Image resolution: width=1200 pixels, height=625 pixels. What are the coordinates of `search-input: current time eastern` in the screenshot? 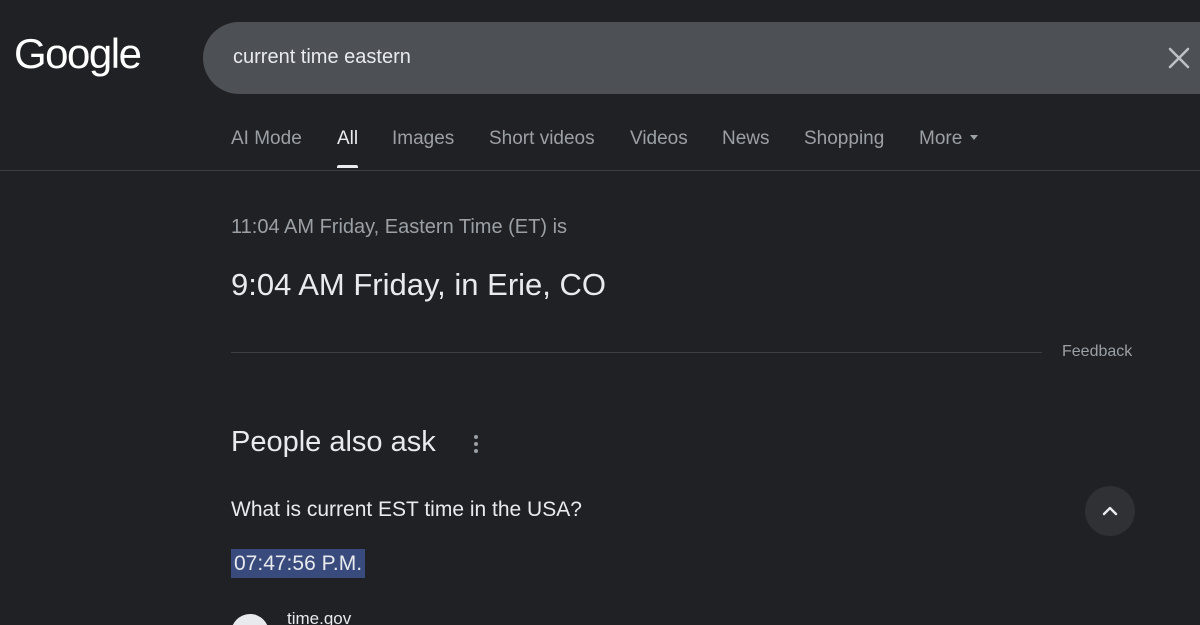 It's located at (322, 57).